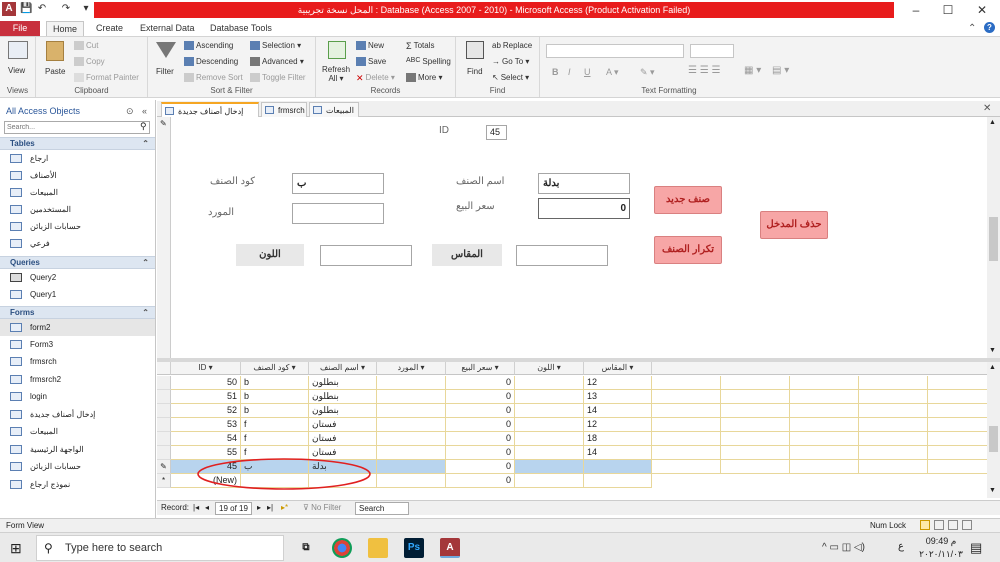  Describe the element at coordinates (336, 74) in the screenshot. I see `refresh-all-button: Refresh All ▾` at that location.